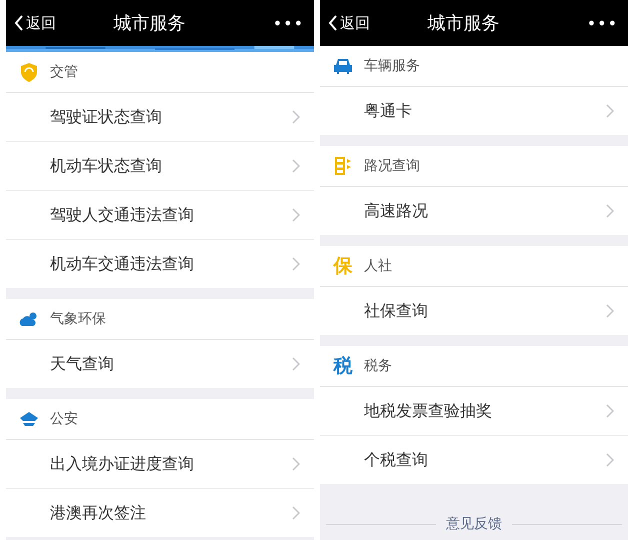 The height and width of the screenshot is (540, 628). I want to click on list-item: 天气查询, so click(160, 364).